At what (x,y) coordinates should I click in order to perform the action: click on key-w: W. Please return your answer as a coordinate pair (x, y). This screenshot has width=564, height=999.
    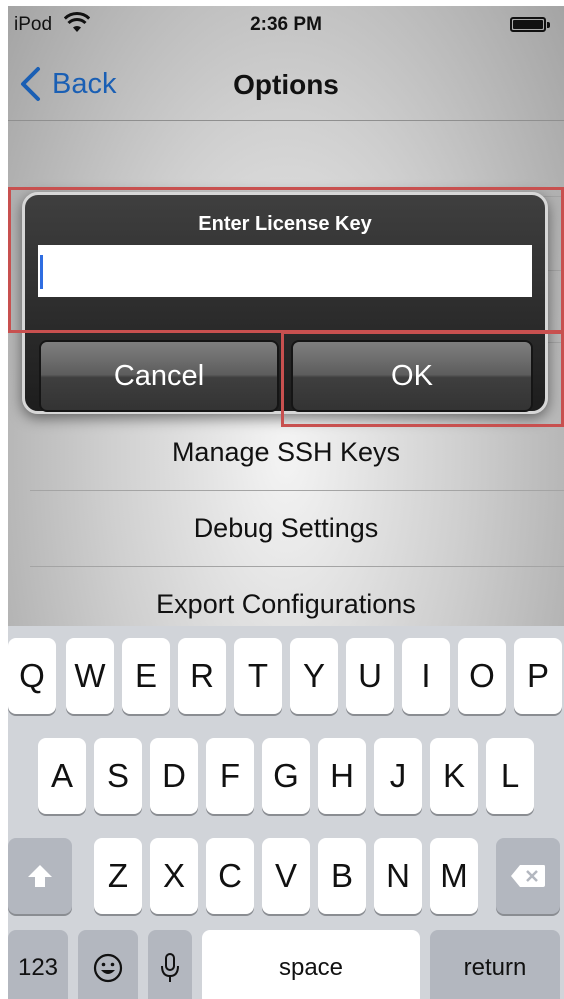
    Looking at the image, I should click on (90, 676).